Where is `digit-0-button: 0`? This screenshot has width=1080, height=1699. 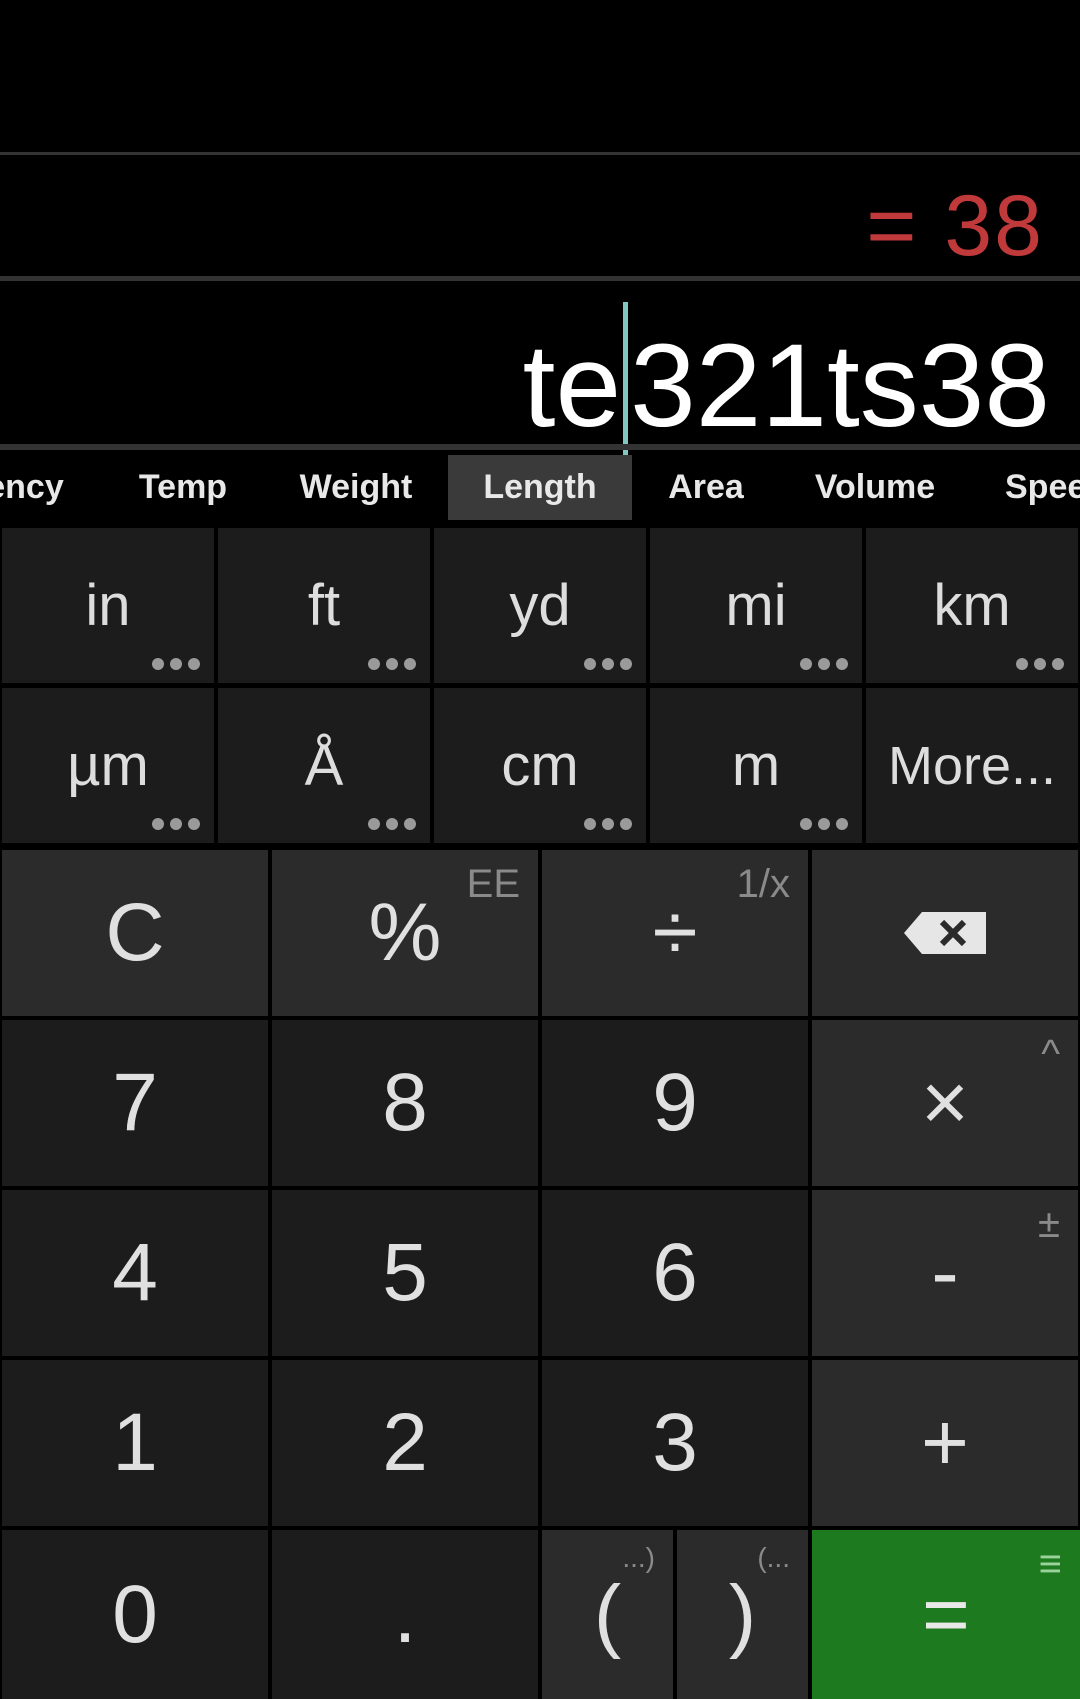
digit-0-button: 0 is located at coordinates (135, 1614).